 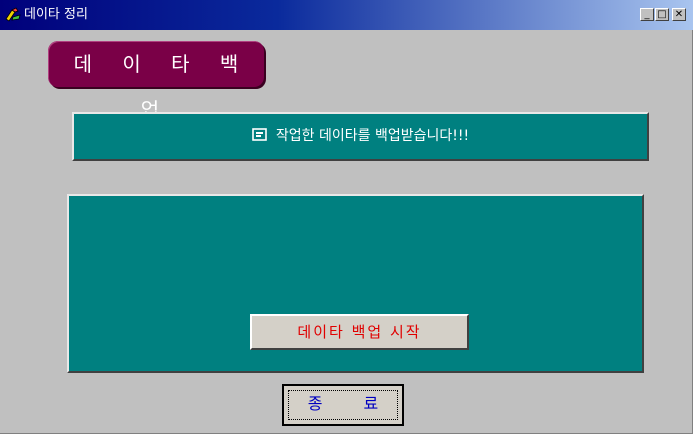 I want to click on close-button: ✕, so click(x=679, y=14).